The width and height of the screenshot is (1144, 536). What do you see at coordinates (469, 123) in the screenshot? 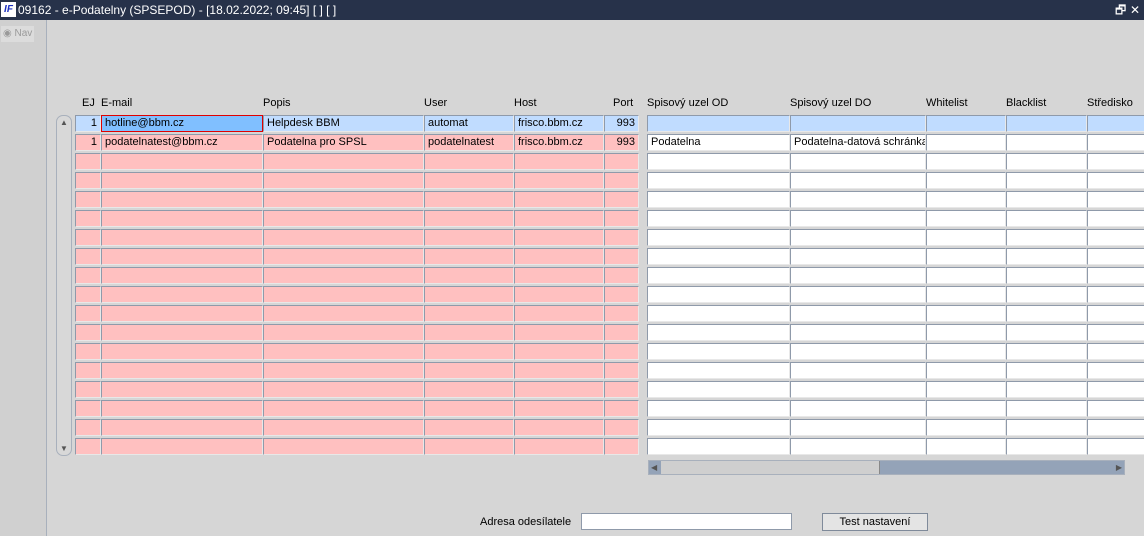
I see `cell-user: automat` at bounding box center [469, 123].